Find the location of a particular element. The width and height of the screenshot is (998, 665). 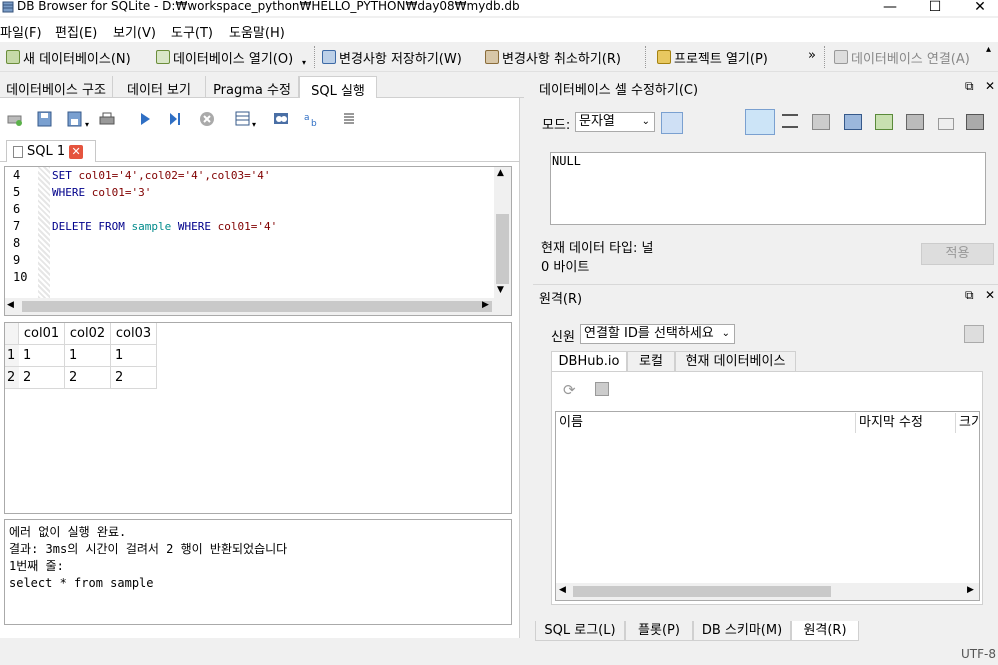

menu-file: 파일(F) is located at coordinates (21, 31).